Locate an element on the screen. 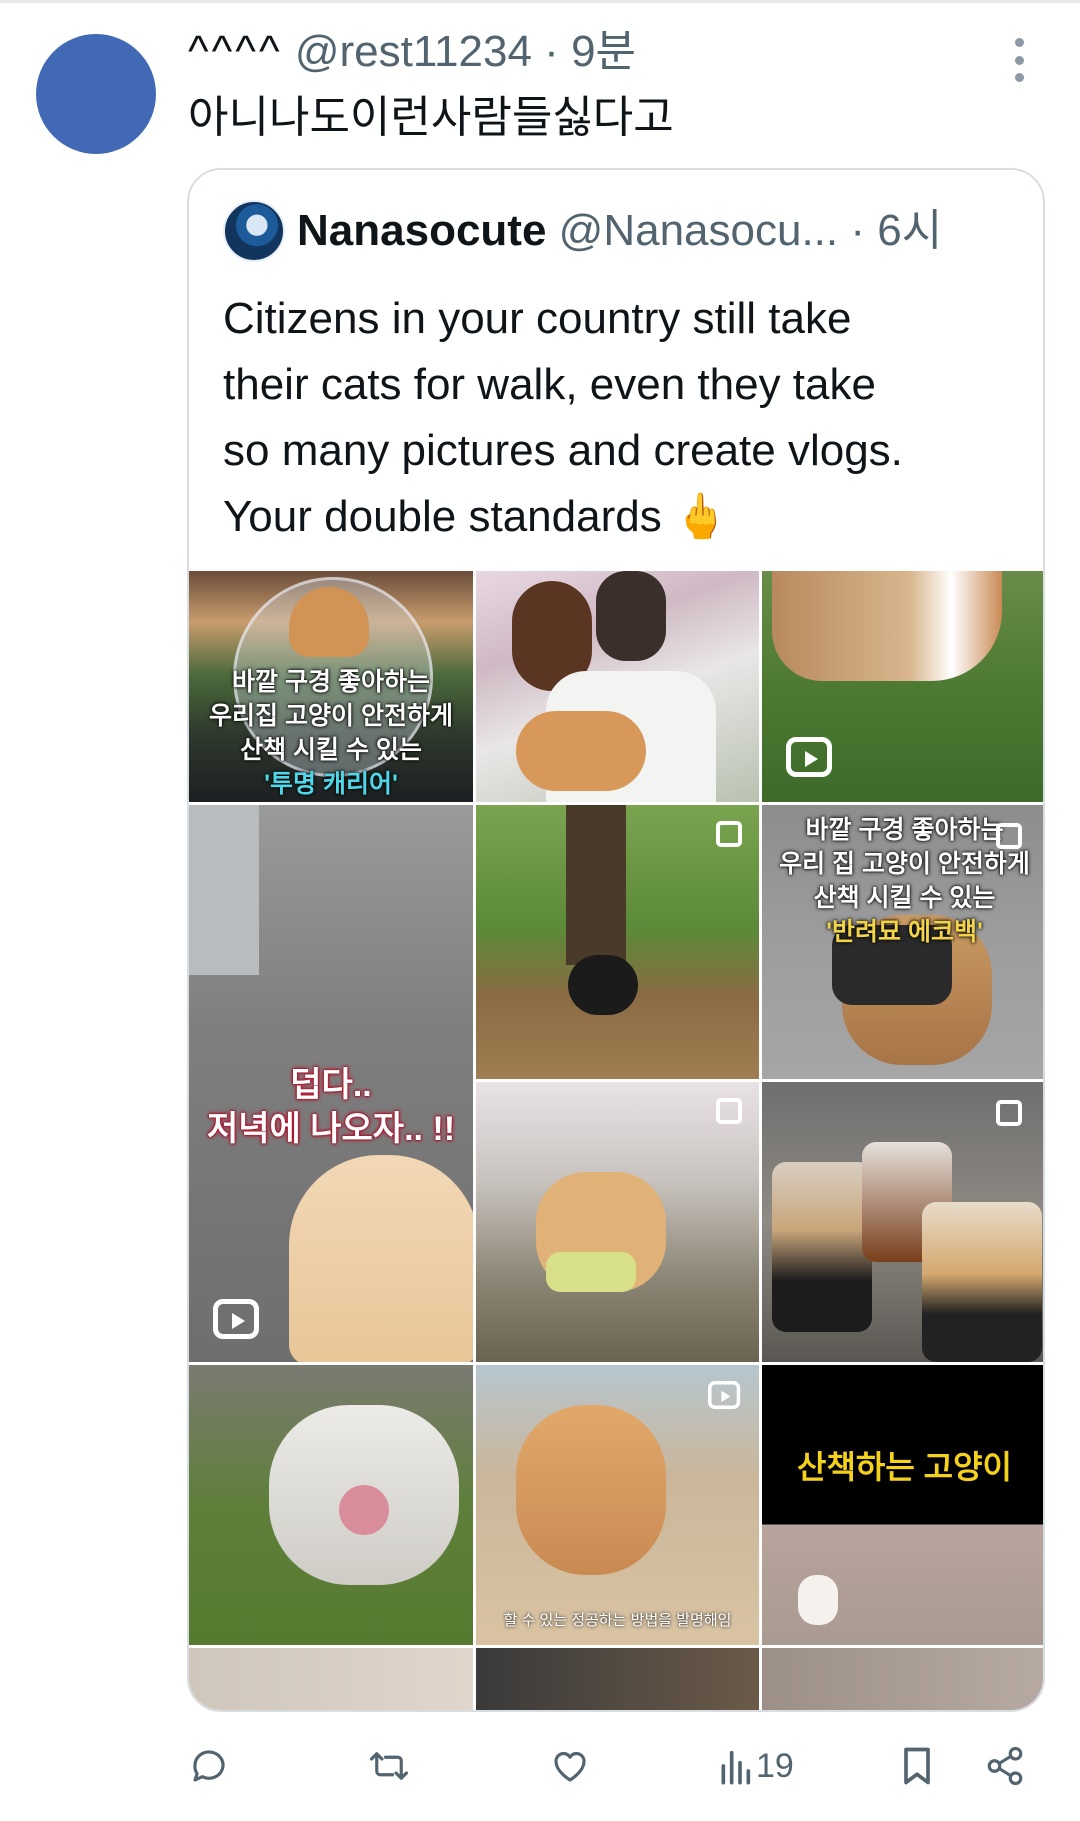 This screenshot has height=1821, width=1080. caption-line: 덥다.. is located at coordinates (331, 1085).